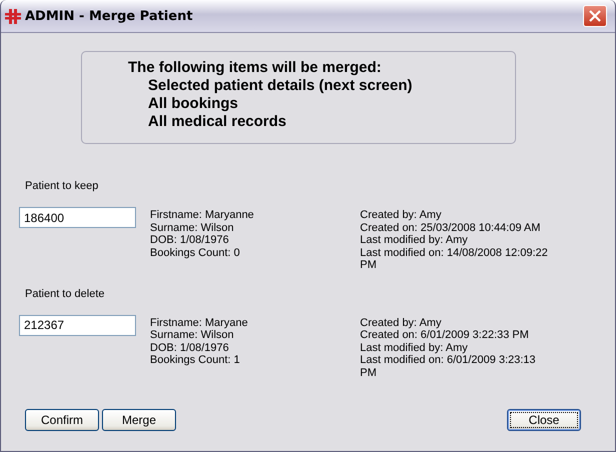 The width and height of the screenshot is (616, 452). I want to click on window-title: ADMIN - Merge Patient, so click(109, 16).